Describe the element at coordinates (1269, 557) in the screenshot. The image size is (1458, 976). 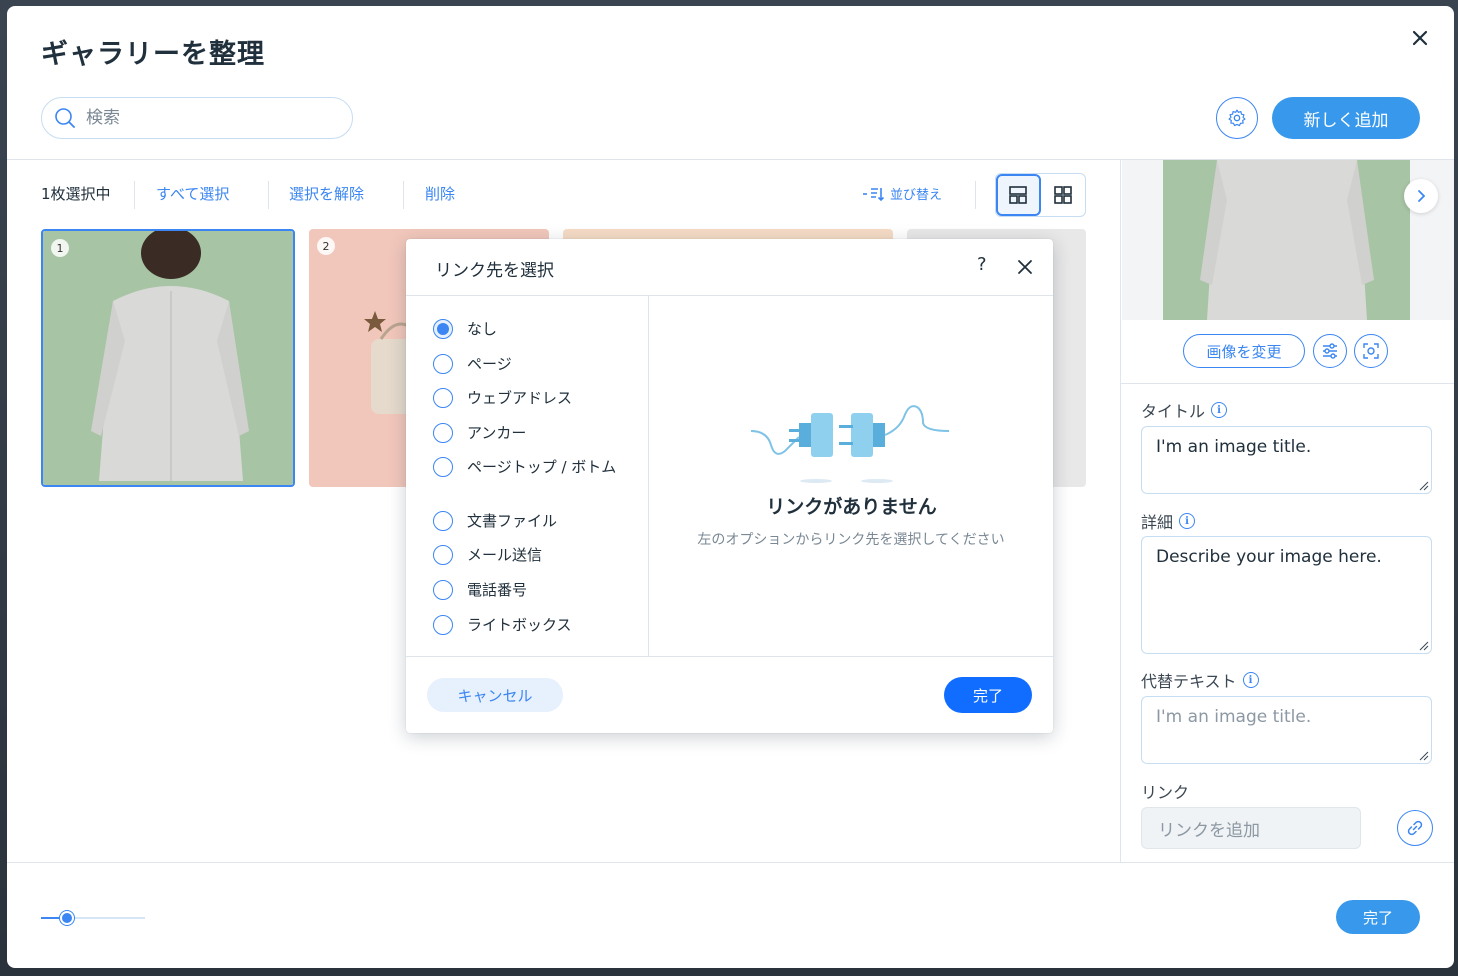
I see `description-value: Describe your image here.` at that location.